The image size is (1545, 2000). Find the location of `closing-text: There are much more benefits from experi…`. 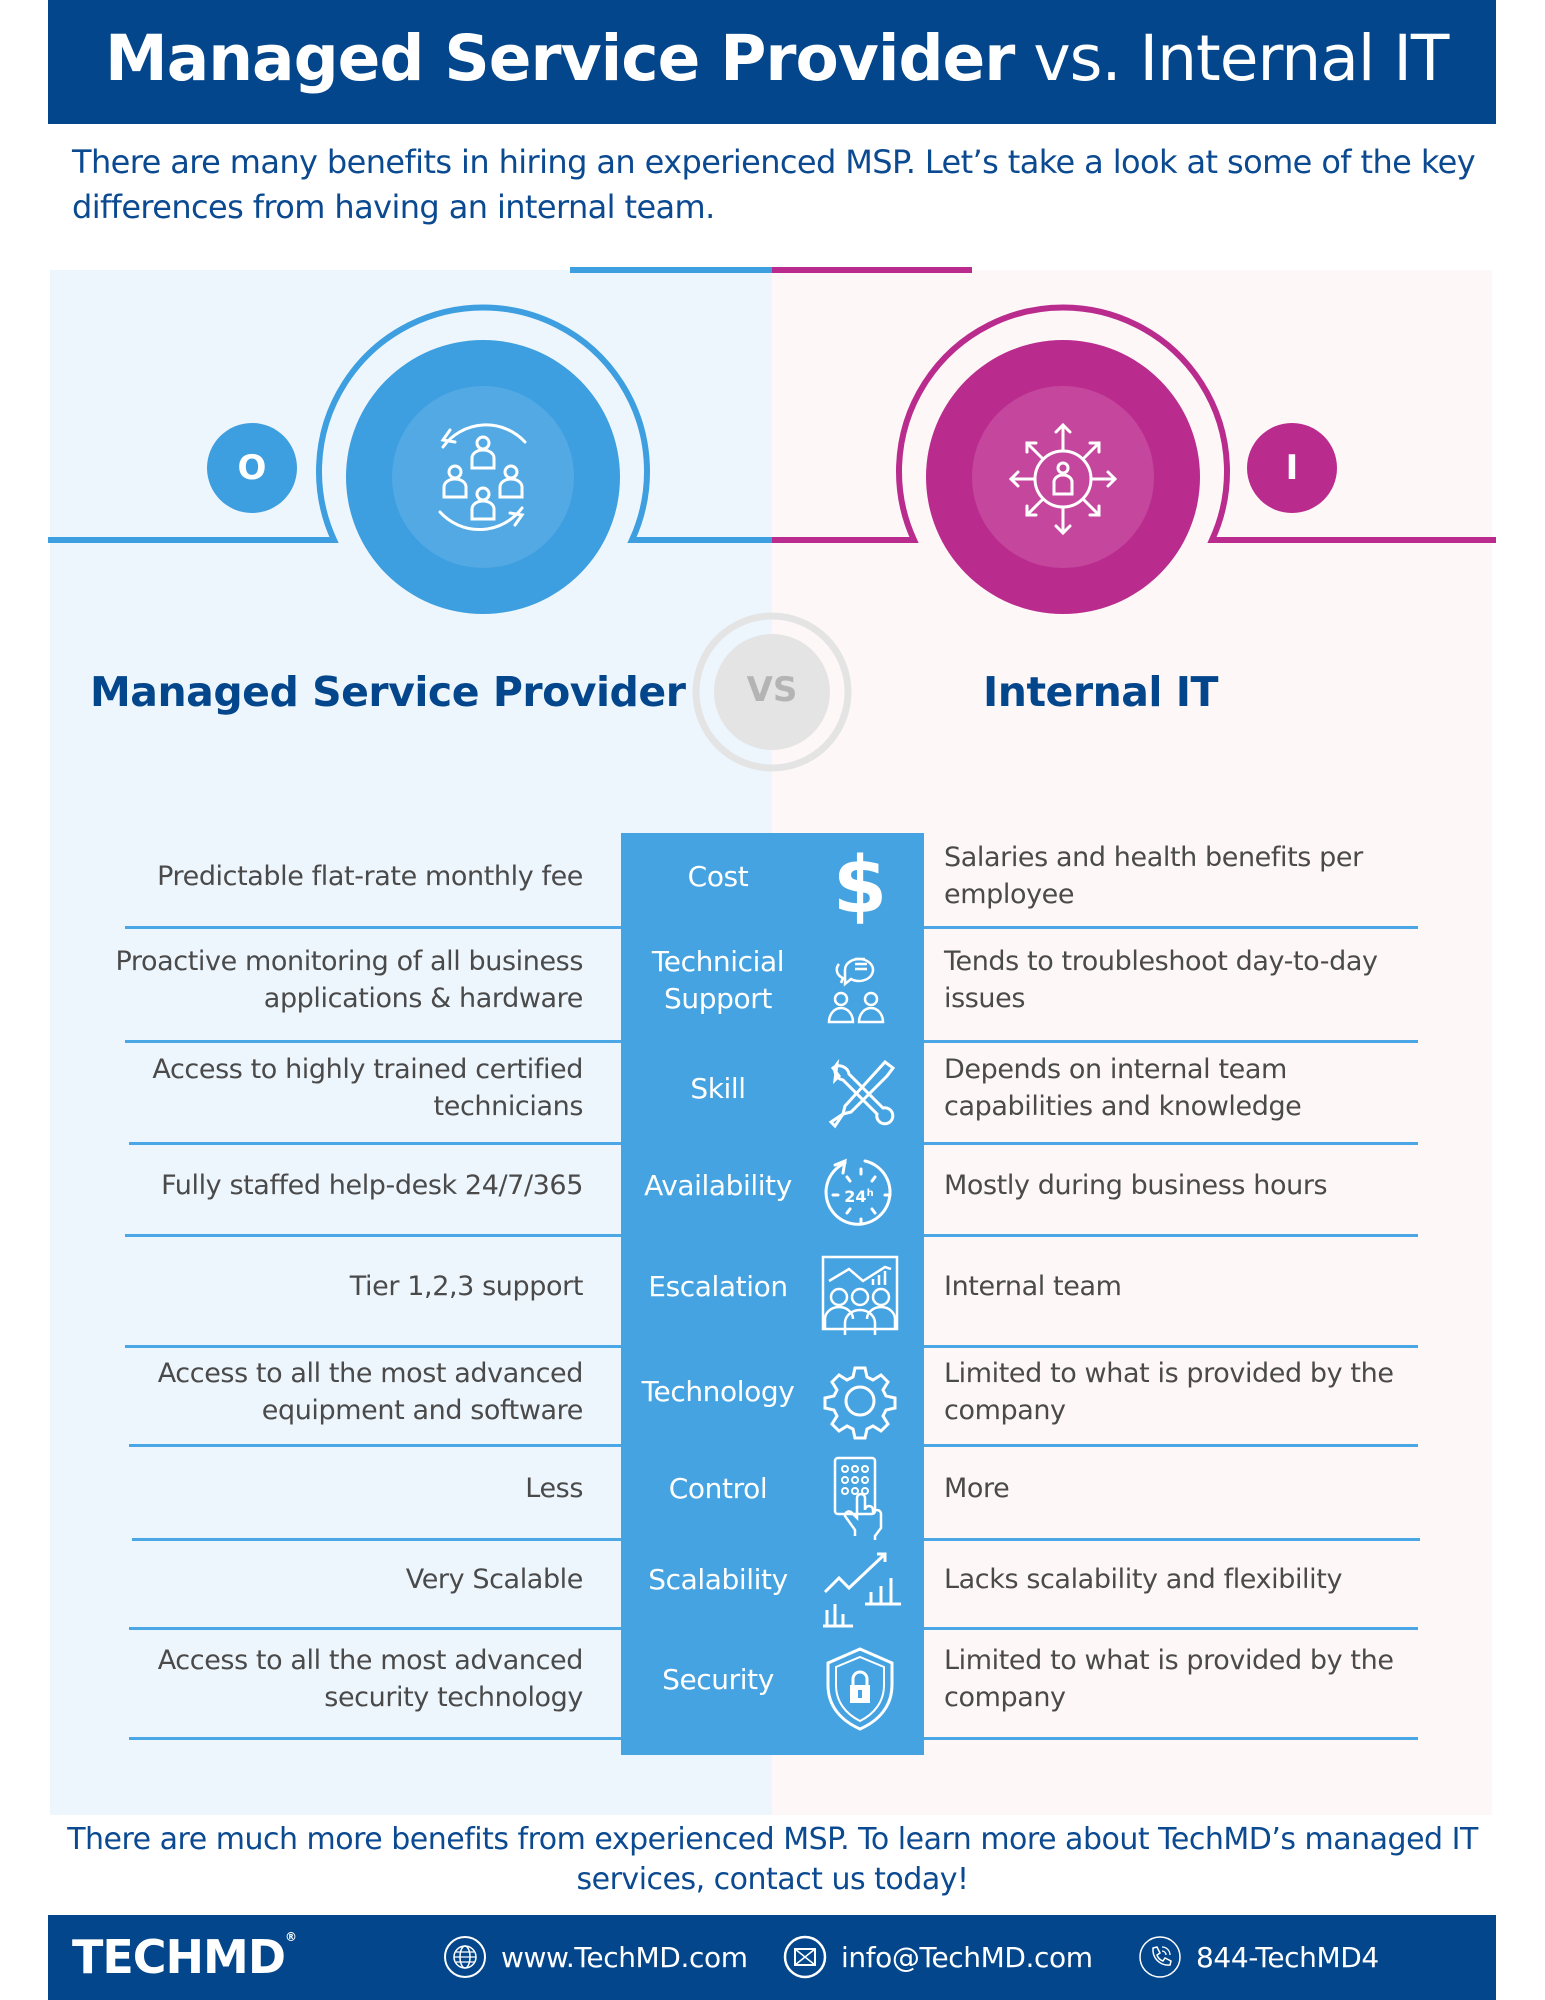

closing-text: There are much more benefits from experi… is located at coordinates (772, 1859).